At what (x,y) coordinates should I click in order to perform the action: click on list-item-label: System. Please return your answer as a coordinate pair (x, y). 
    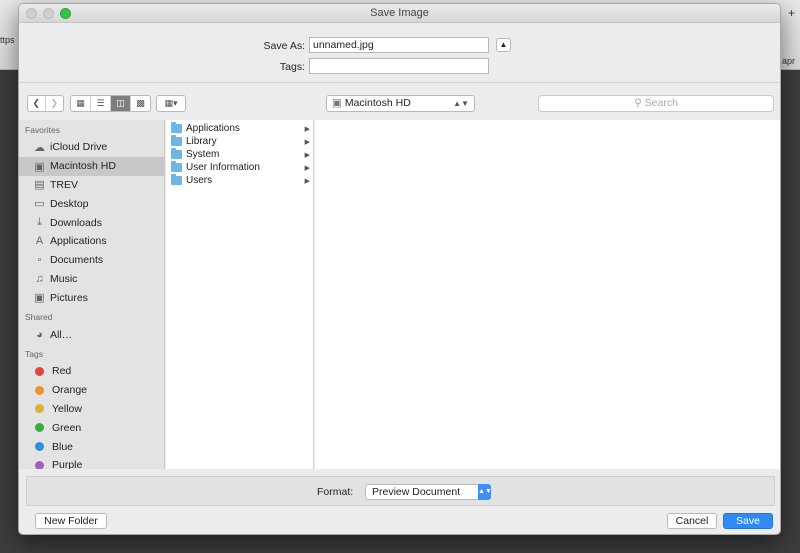
    Looking at the image, I should click on (203, 154).